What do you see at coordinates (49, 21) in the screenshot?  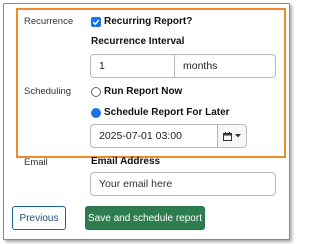 I see `recurrence-label: Recurrence` at bounding box center [49, 21].